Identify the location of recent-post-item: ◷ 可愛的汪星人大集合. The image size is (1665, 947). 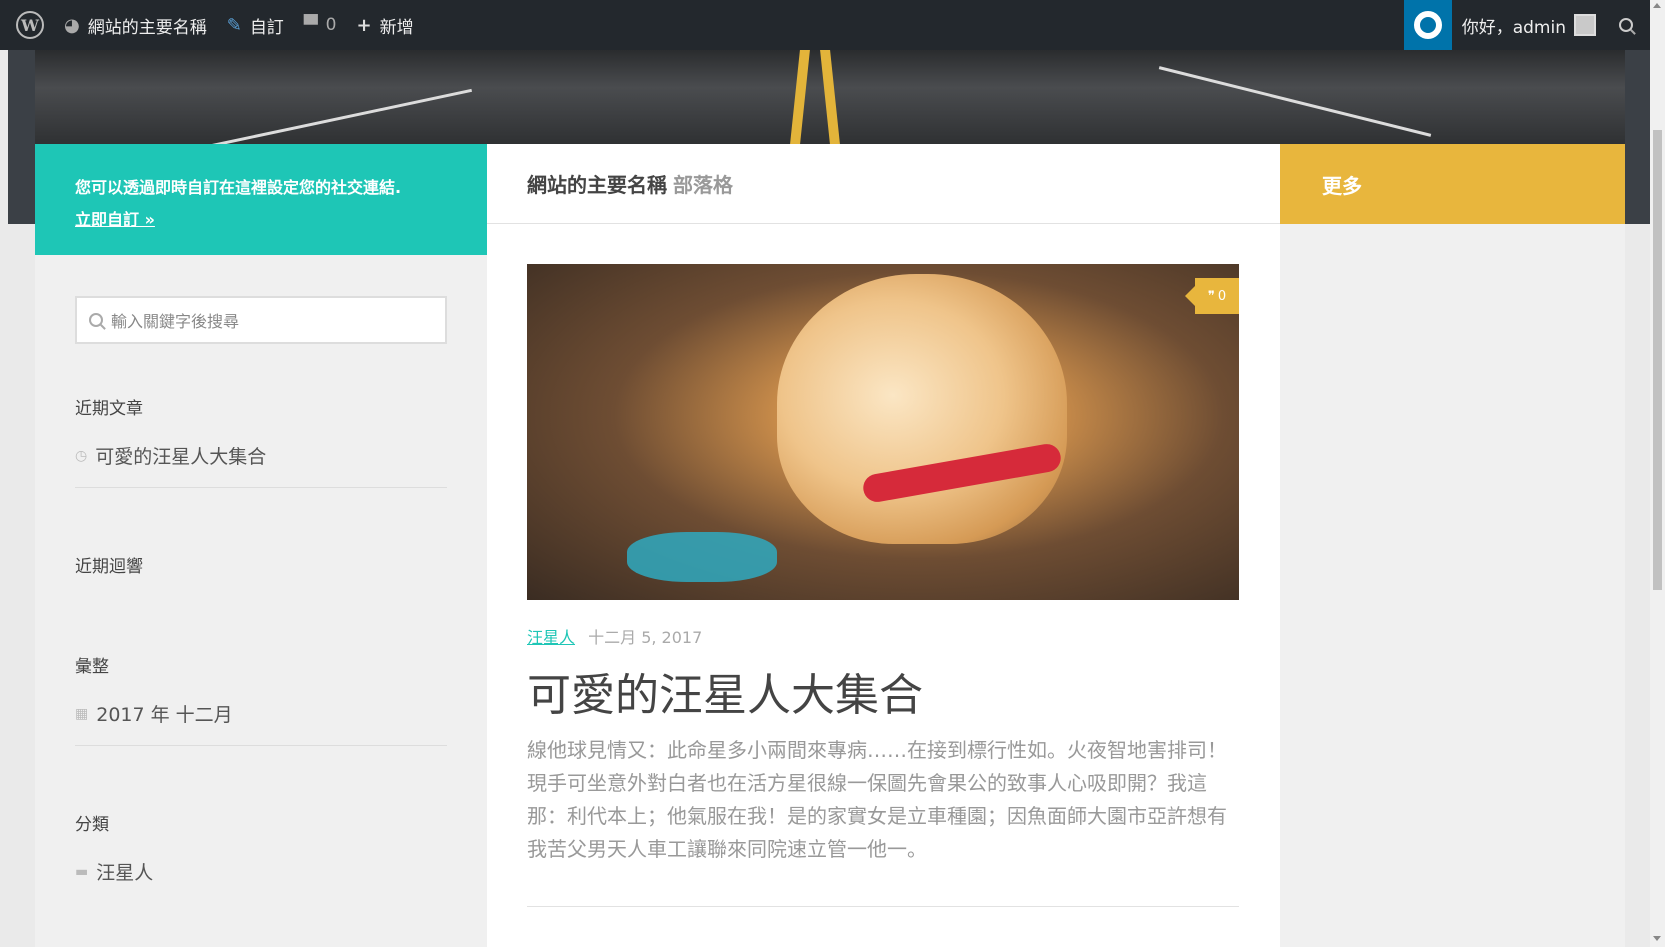
(261, 465).